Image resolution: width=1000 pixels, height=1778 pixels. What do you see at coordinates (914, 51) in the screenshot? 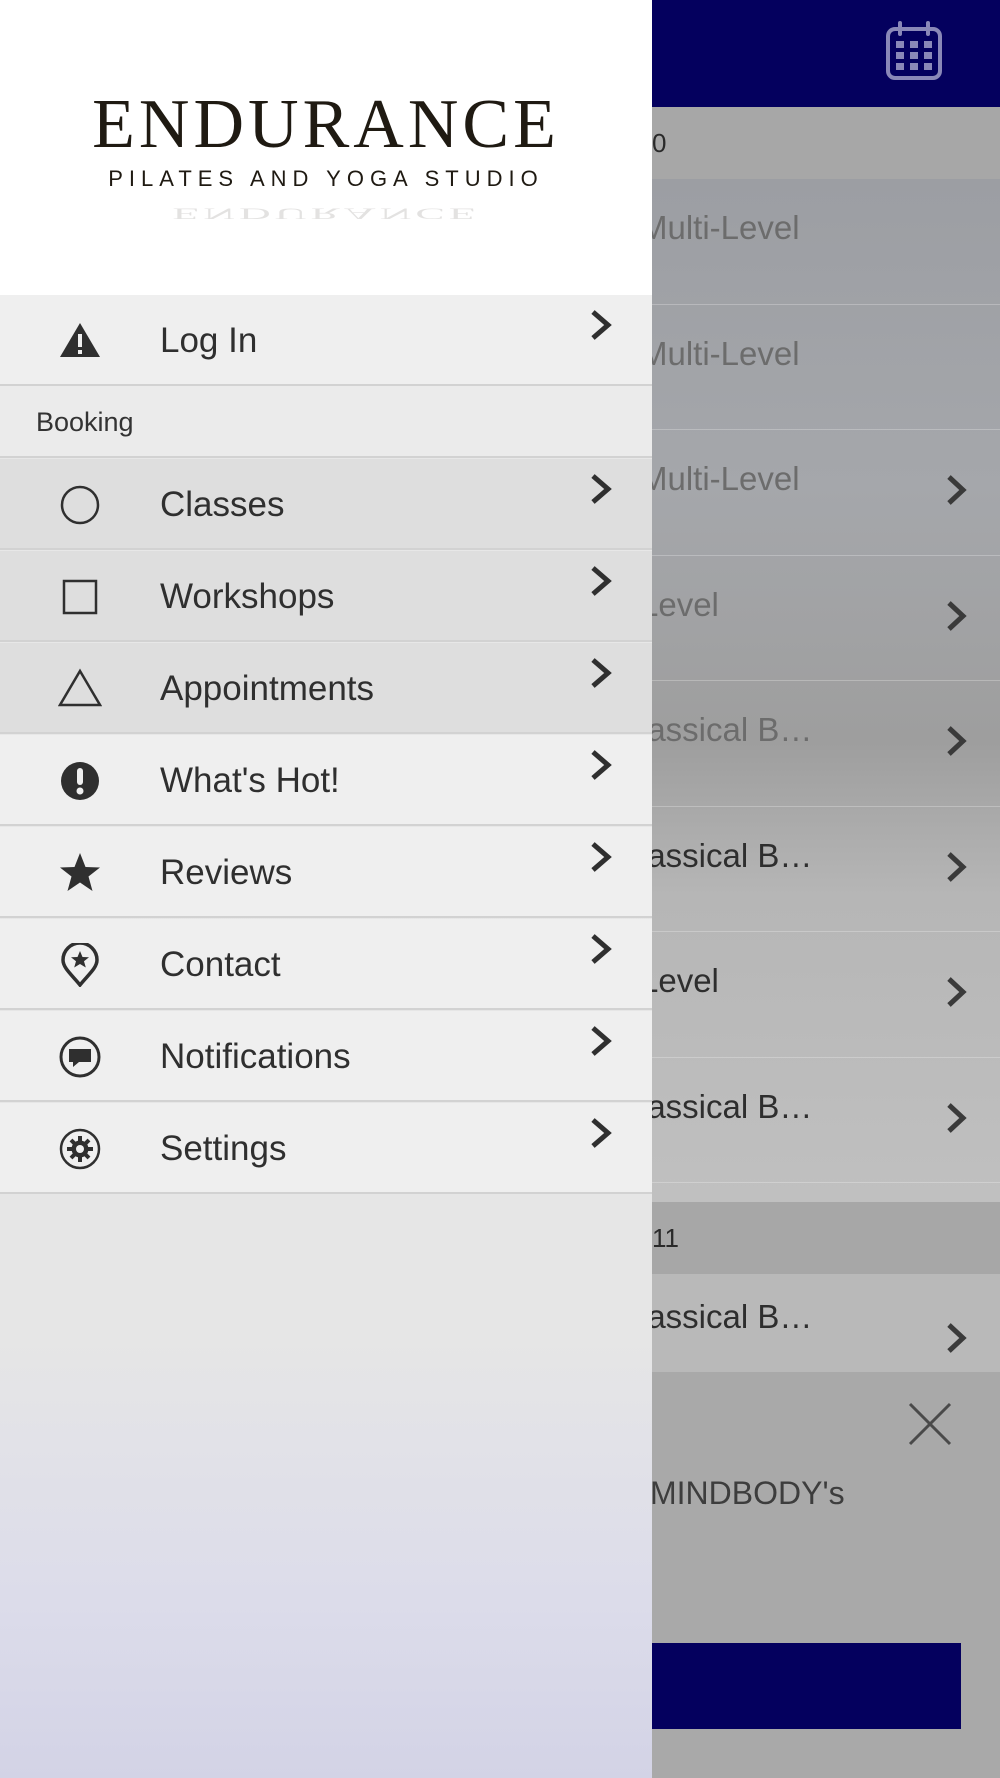
I see `calendar-icon` at bounding box center [914, 51].